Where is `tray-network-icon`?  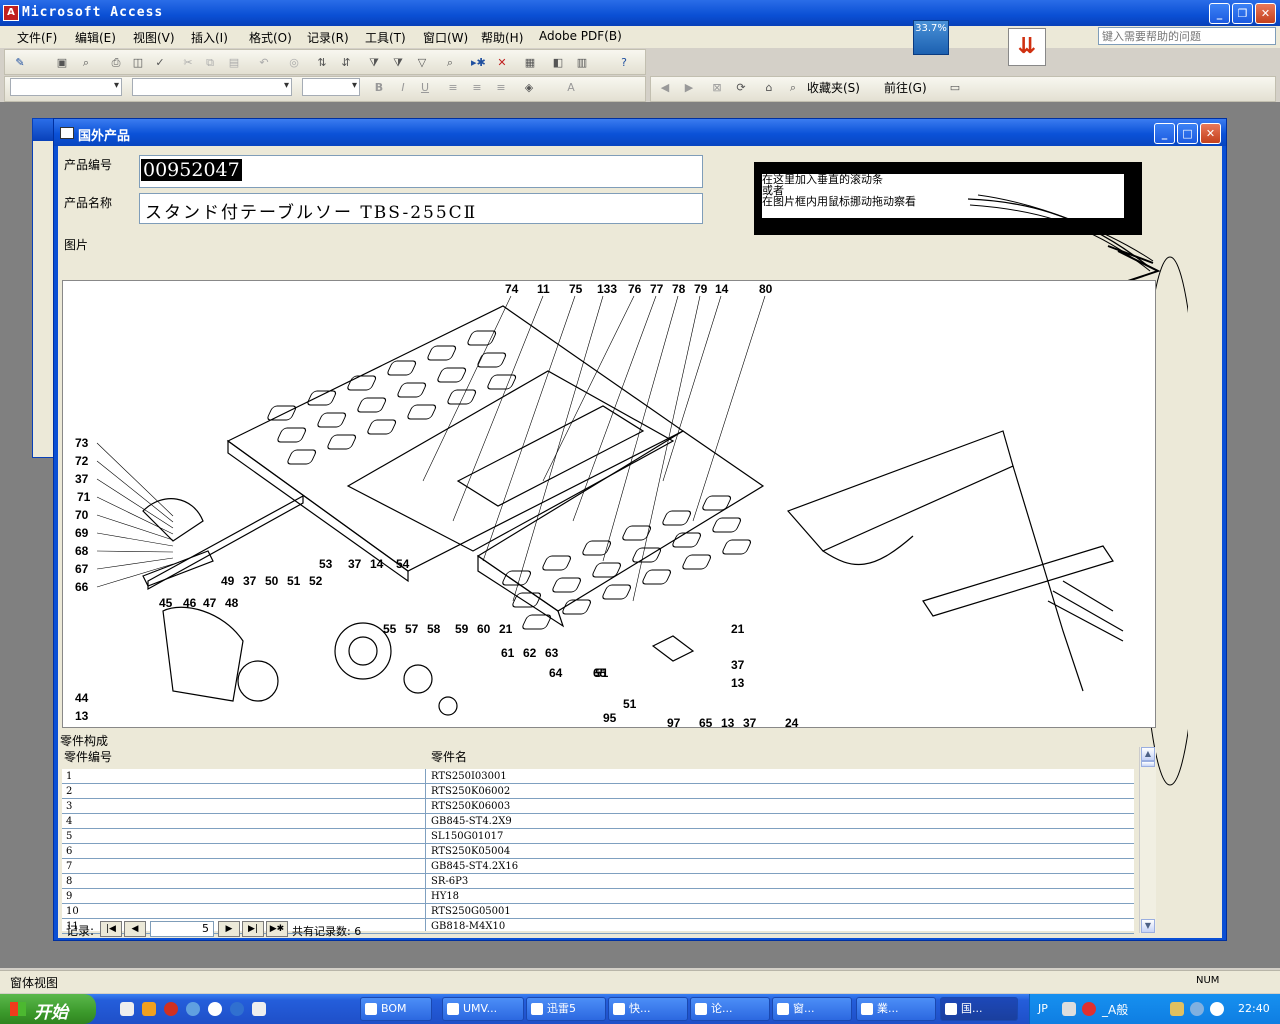 tray-network-icon is located at coordinates (1197, 1009).